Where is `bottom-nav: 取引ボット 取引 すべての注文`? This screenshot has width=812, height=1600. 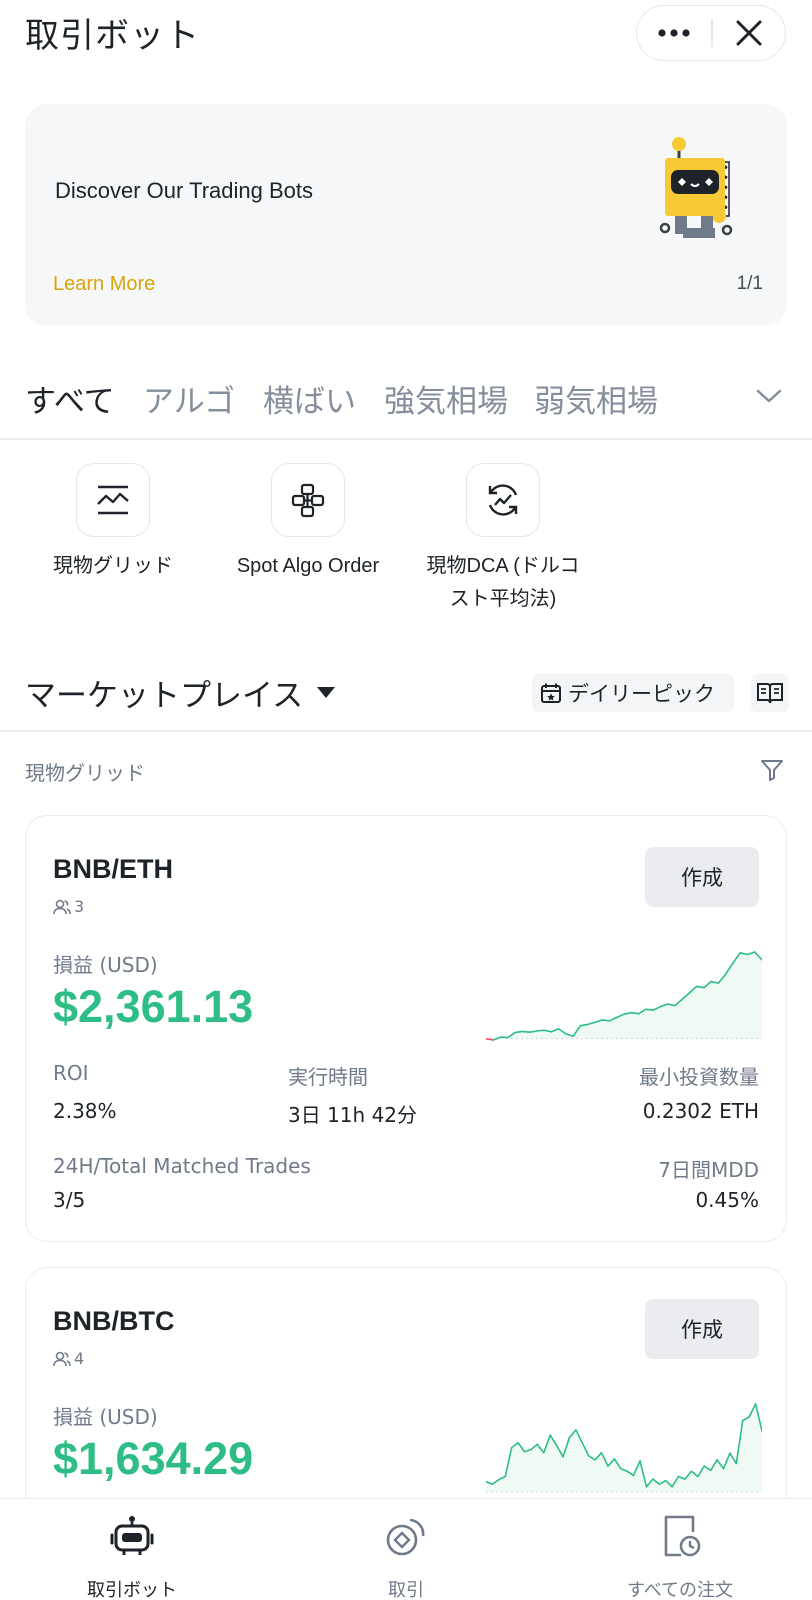 bottom-nav: 取引ボット 取引 すべての注文 is located at coordinates (406, 1549).